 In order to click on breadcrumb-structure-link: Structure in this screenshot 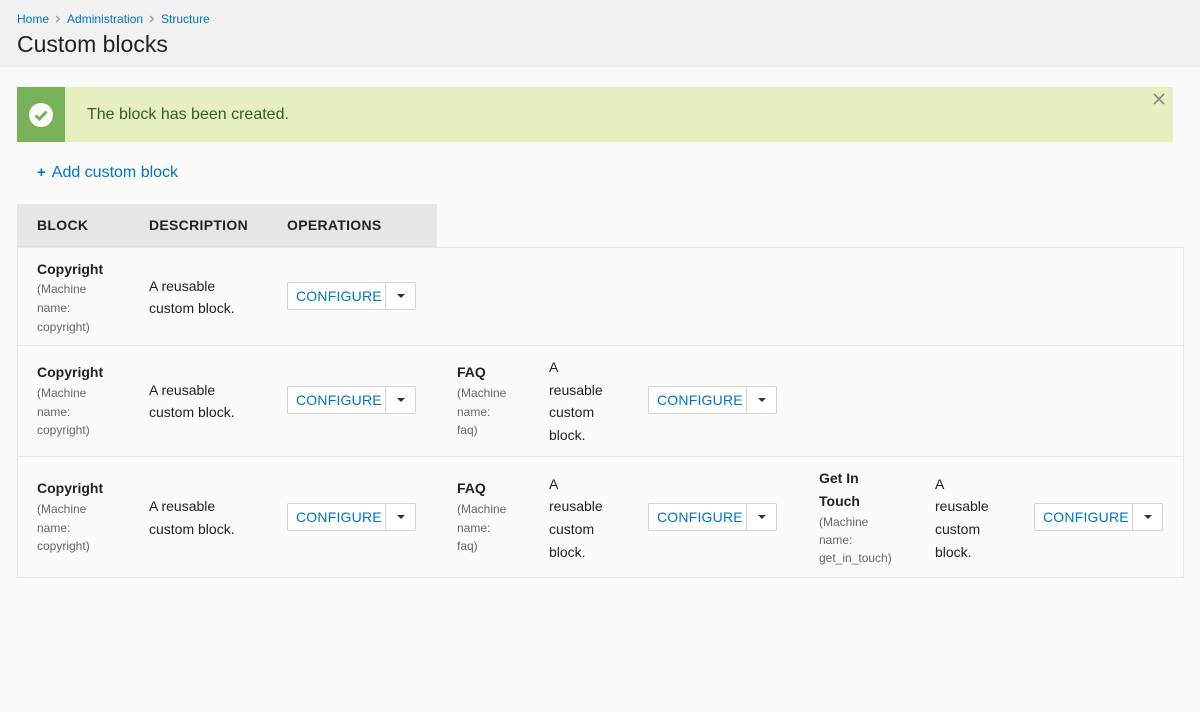, I will do `click(185, 19)`.